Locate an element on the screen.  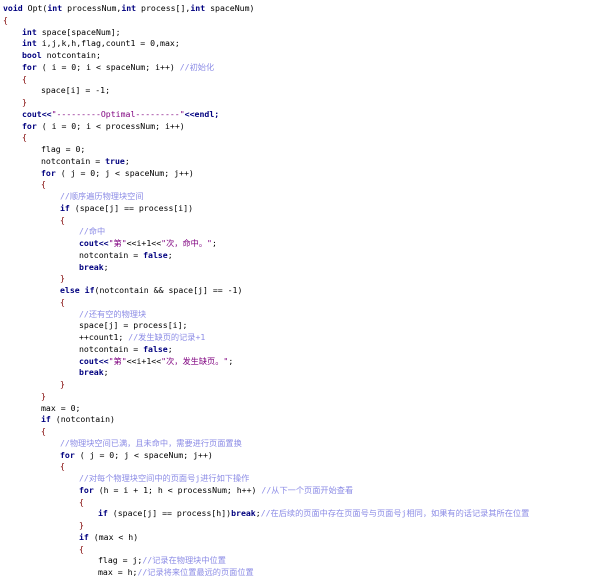
code-comment: //发生缺页的记录+1 is located at coordinates (167, 337).